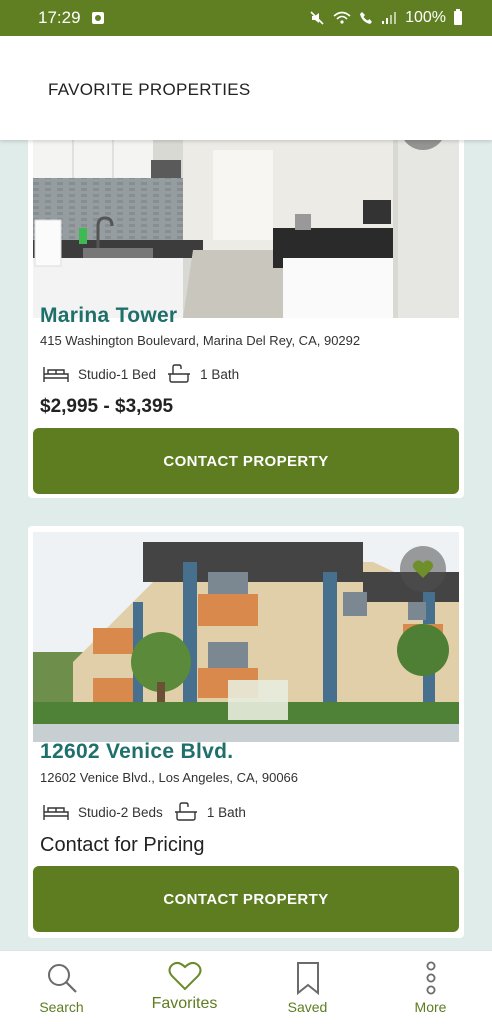 The height and width of the screenshot is (1025, 492). I want to click on nav-label: Search, so click(61, 1007).